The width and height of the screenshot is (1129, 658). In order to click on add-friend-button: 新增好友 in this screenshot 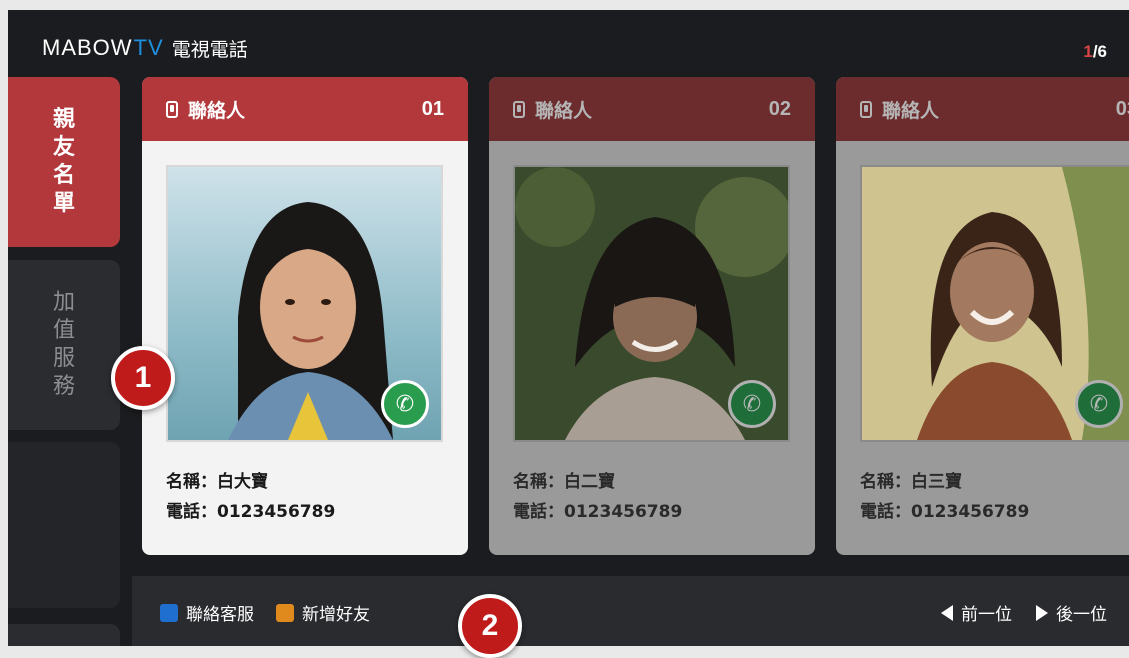, I will do `click(323, 612)`.